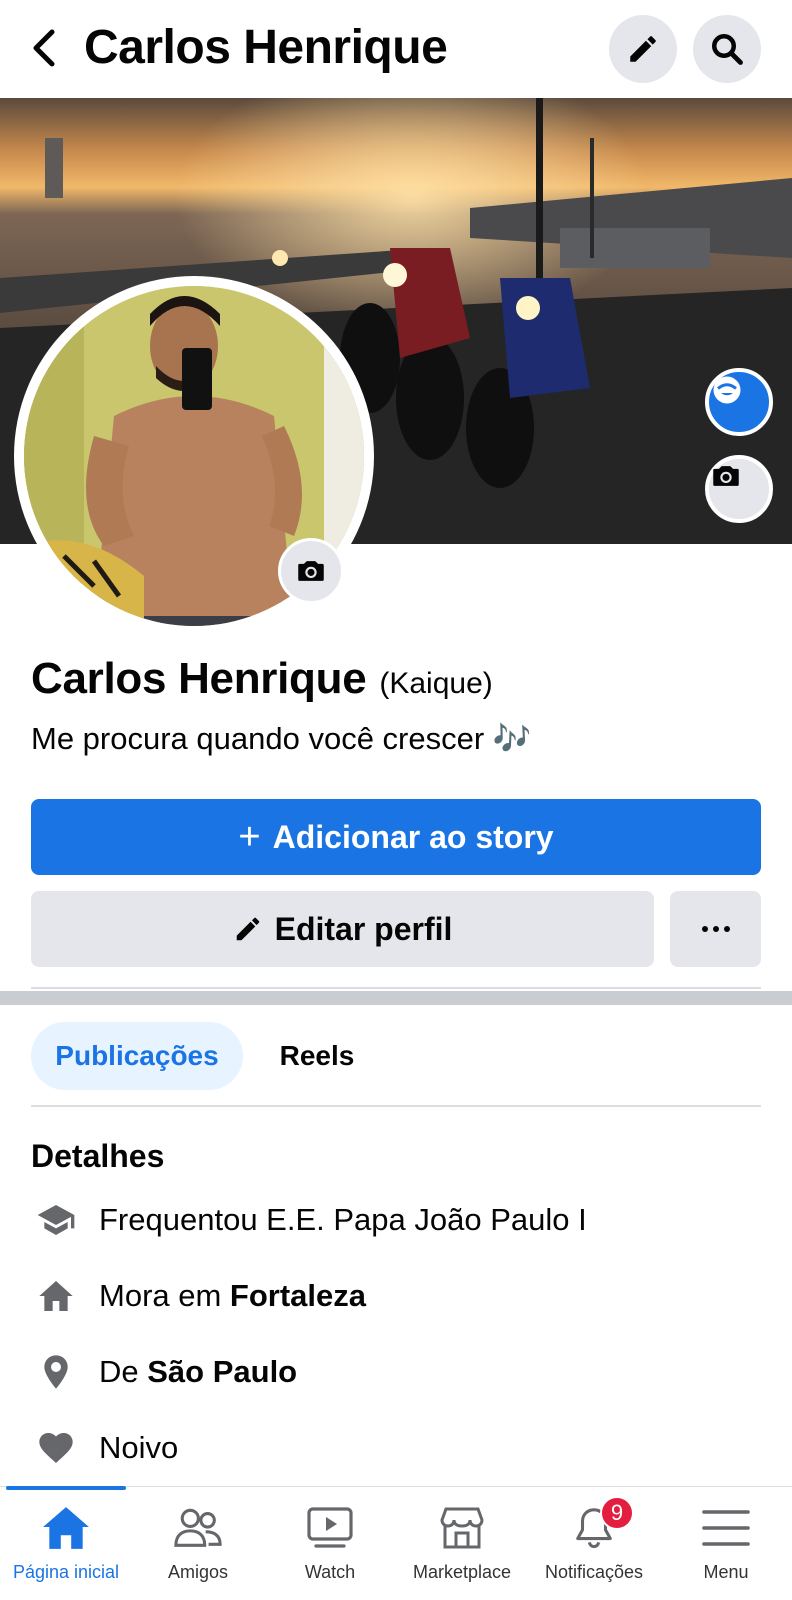 This screenshot has height=1600, width=792. I want to click on friends-icon, so click(198, 1528).